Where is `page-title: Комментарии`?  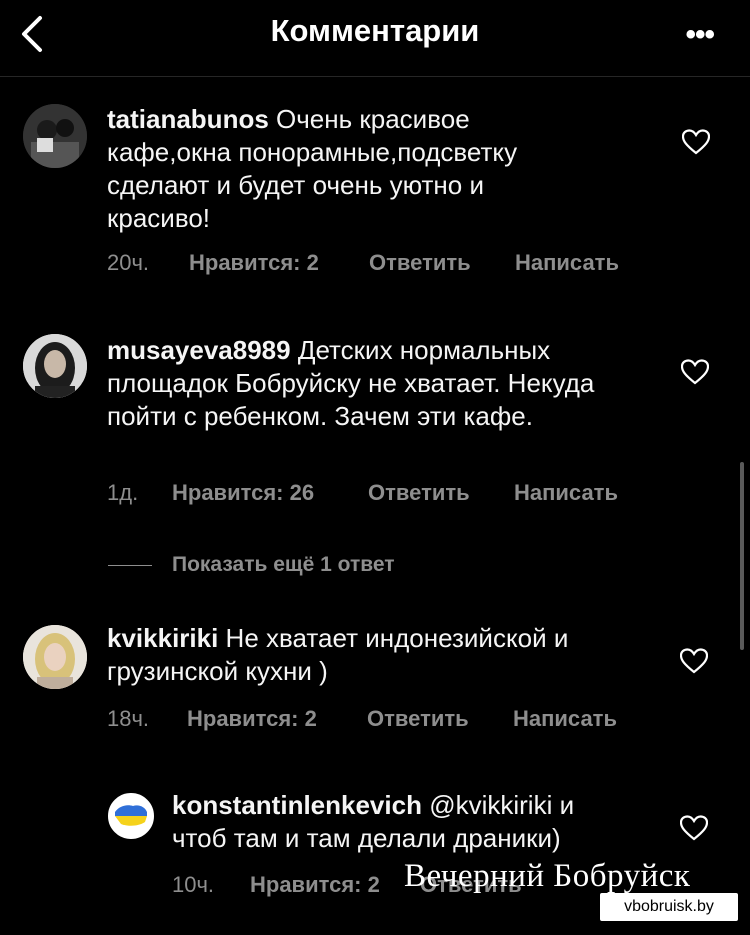
page-title: Комментарии is located at coordinates (375, 30).